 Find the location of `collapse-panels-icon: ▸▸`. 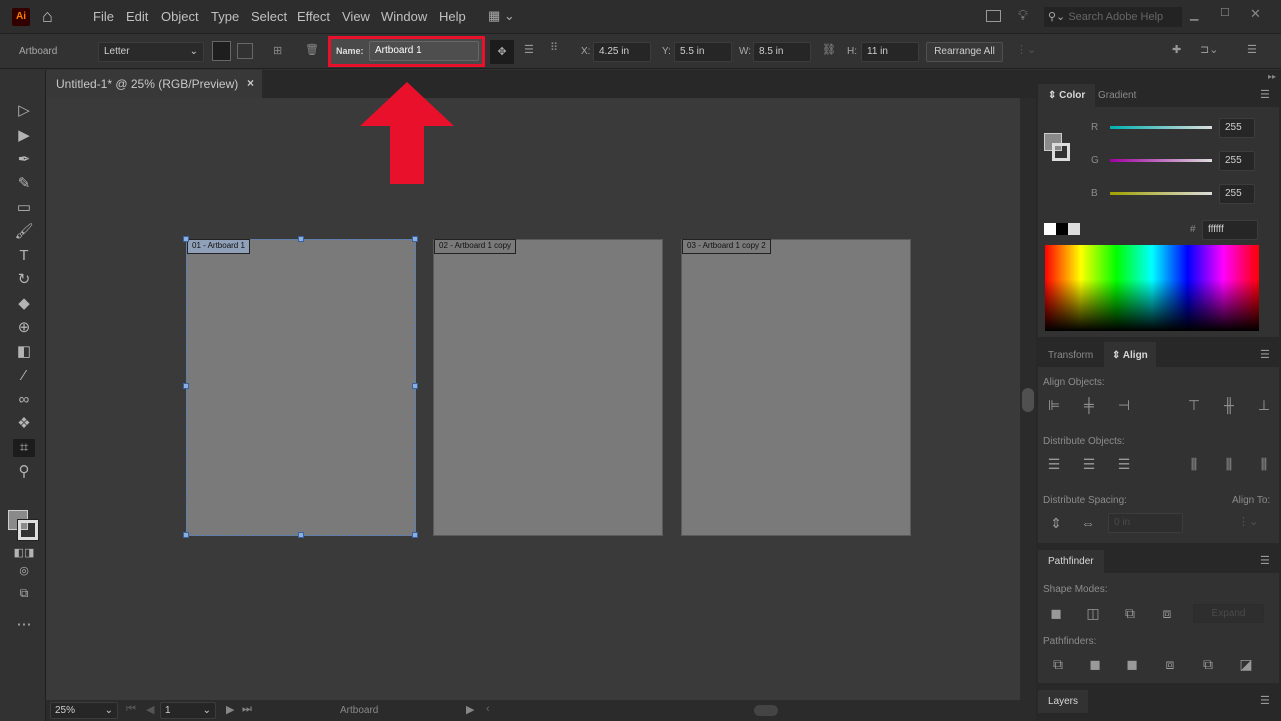

collapse-panels-icon: ▸▸ is located at coordinates (1272, 76).